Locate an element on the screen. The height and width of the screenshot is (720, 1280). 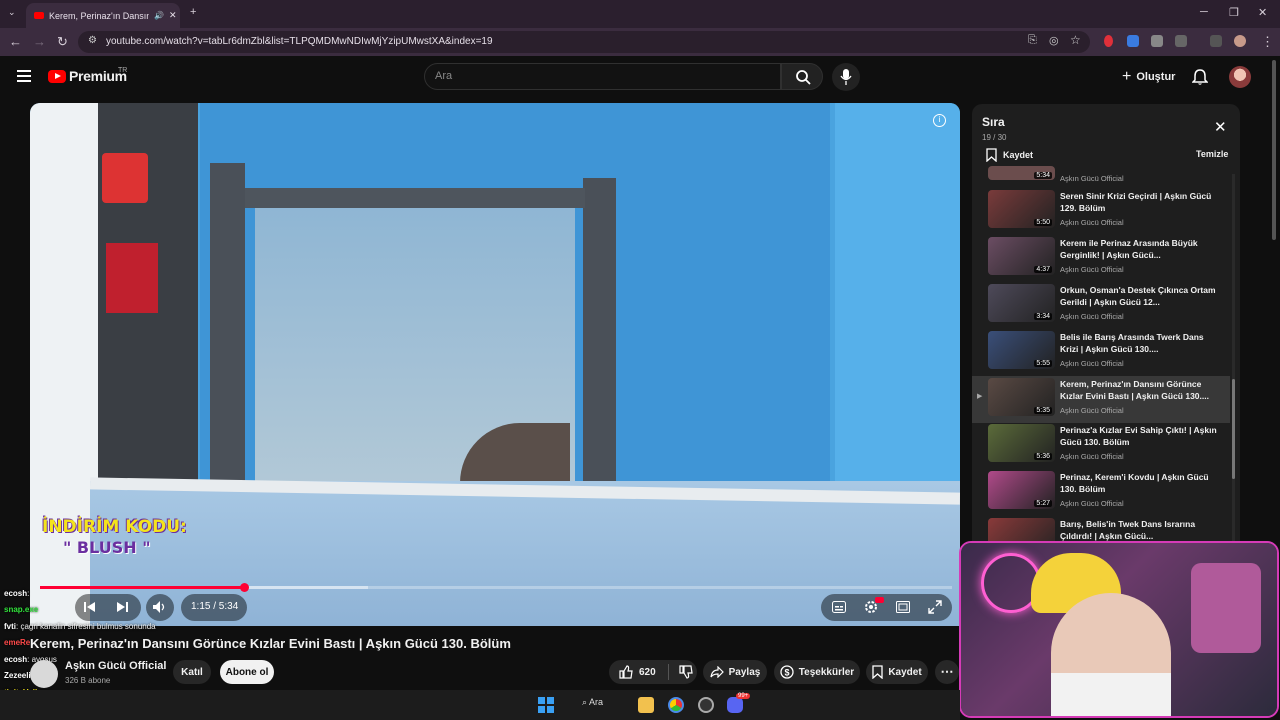
extension-gray-icon is located at coordinates (1157, 41).